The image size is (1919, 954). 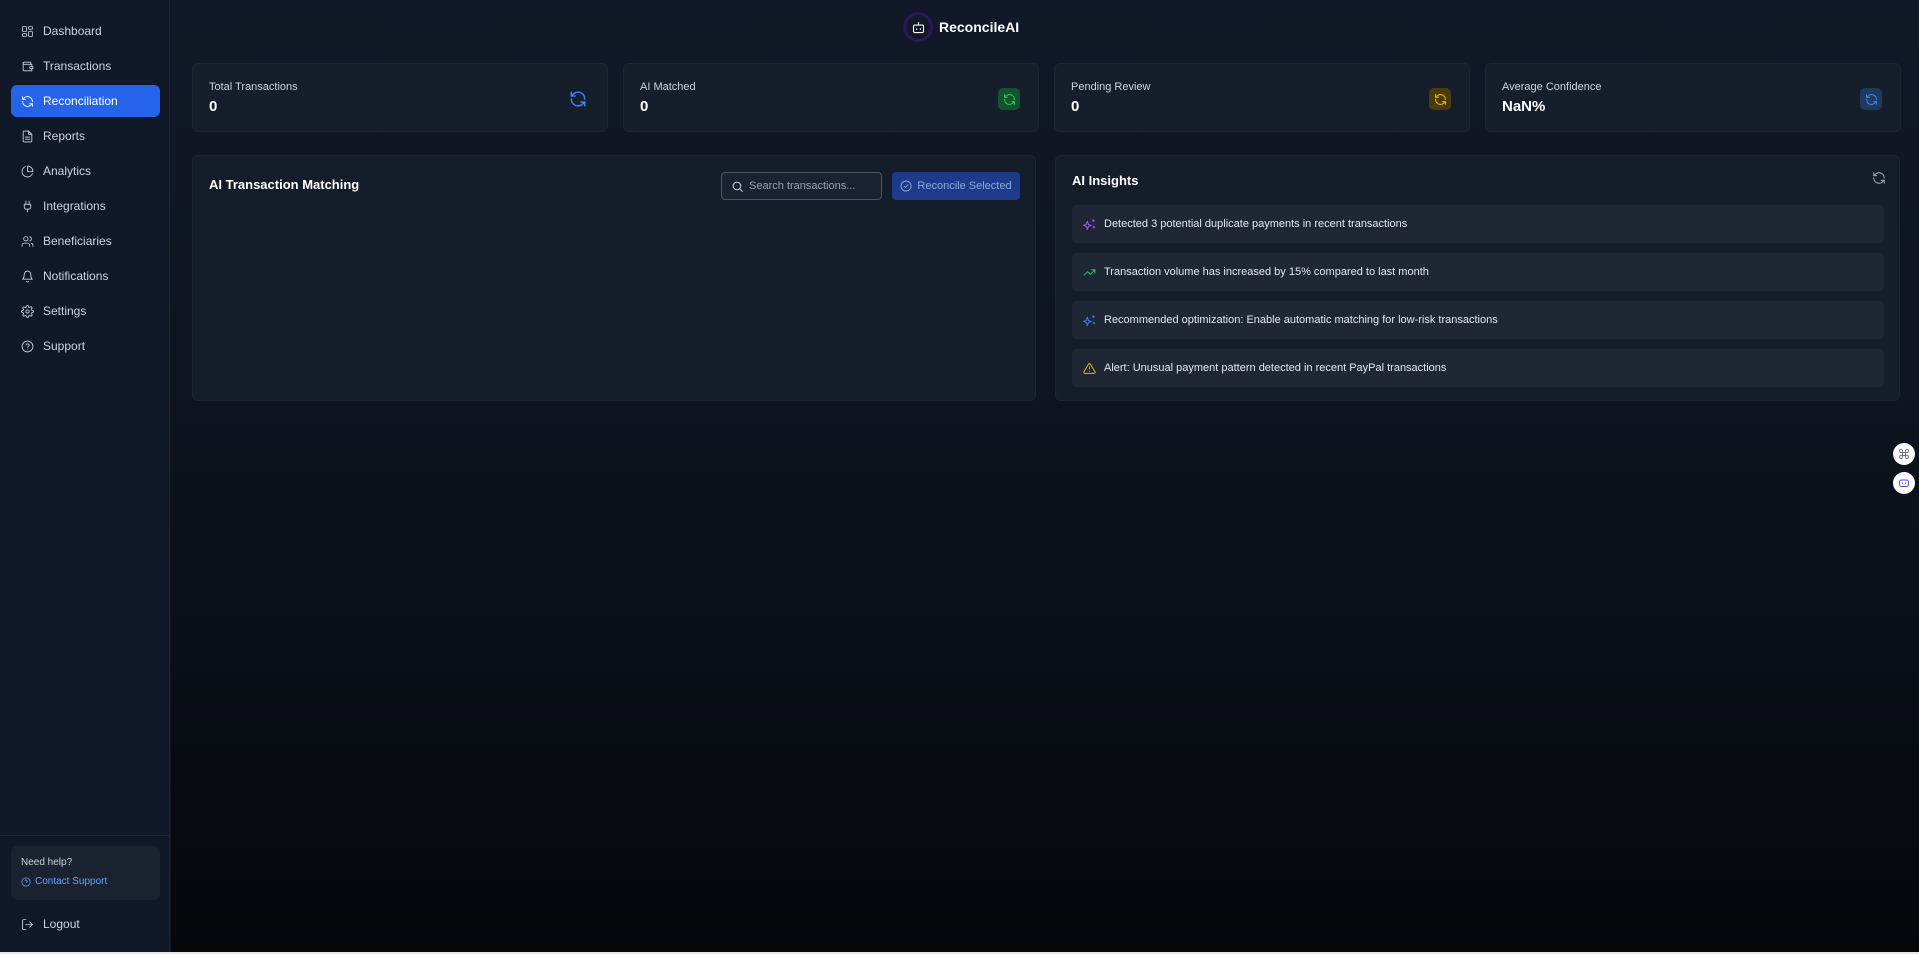 I want to click on grid-icon, so click(x=27, y=31).